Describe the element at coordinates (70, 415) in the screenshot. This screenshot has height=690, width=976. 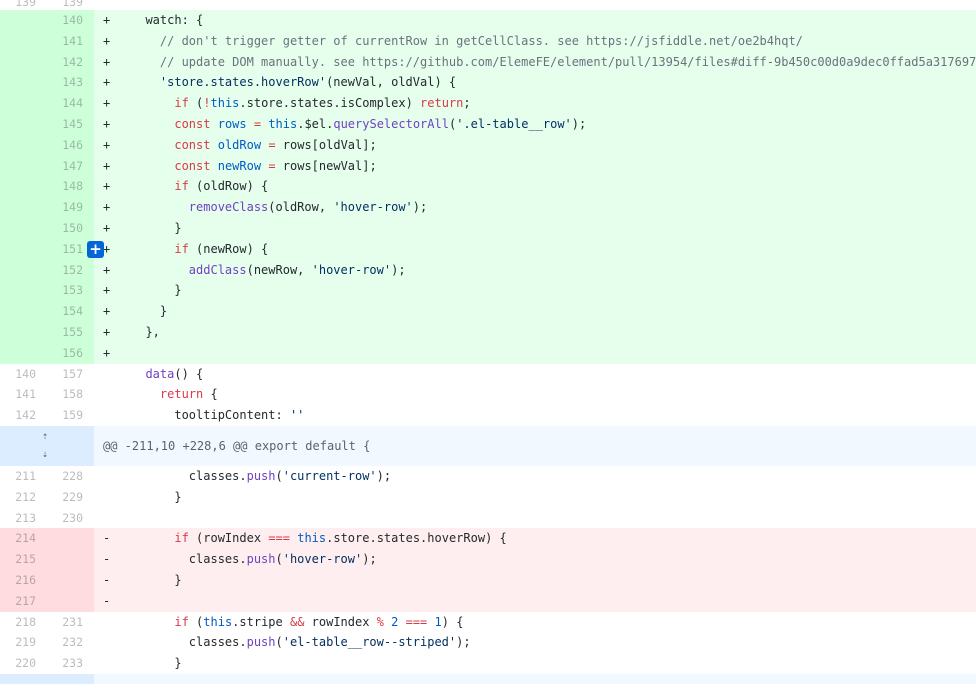
I see `new-line-number: 159` at that location.